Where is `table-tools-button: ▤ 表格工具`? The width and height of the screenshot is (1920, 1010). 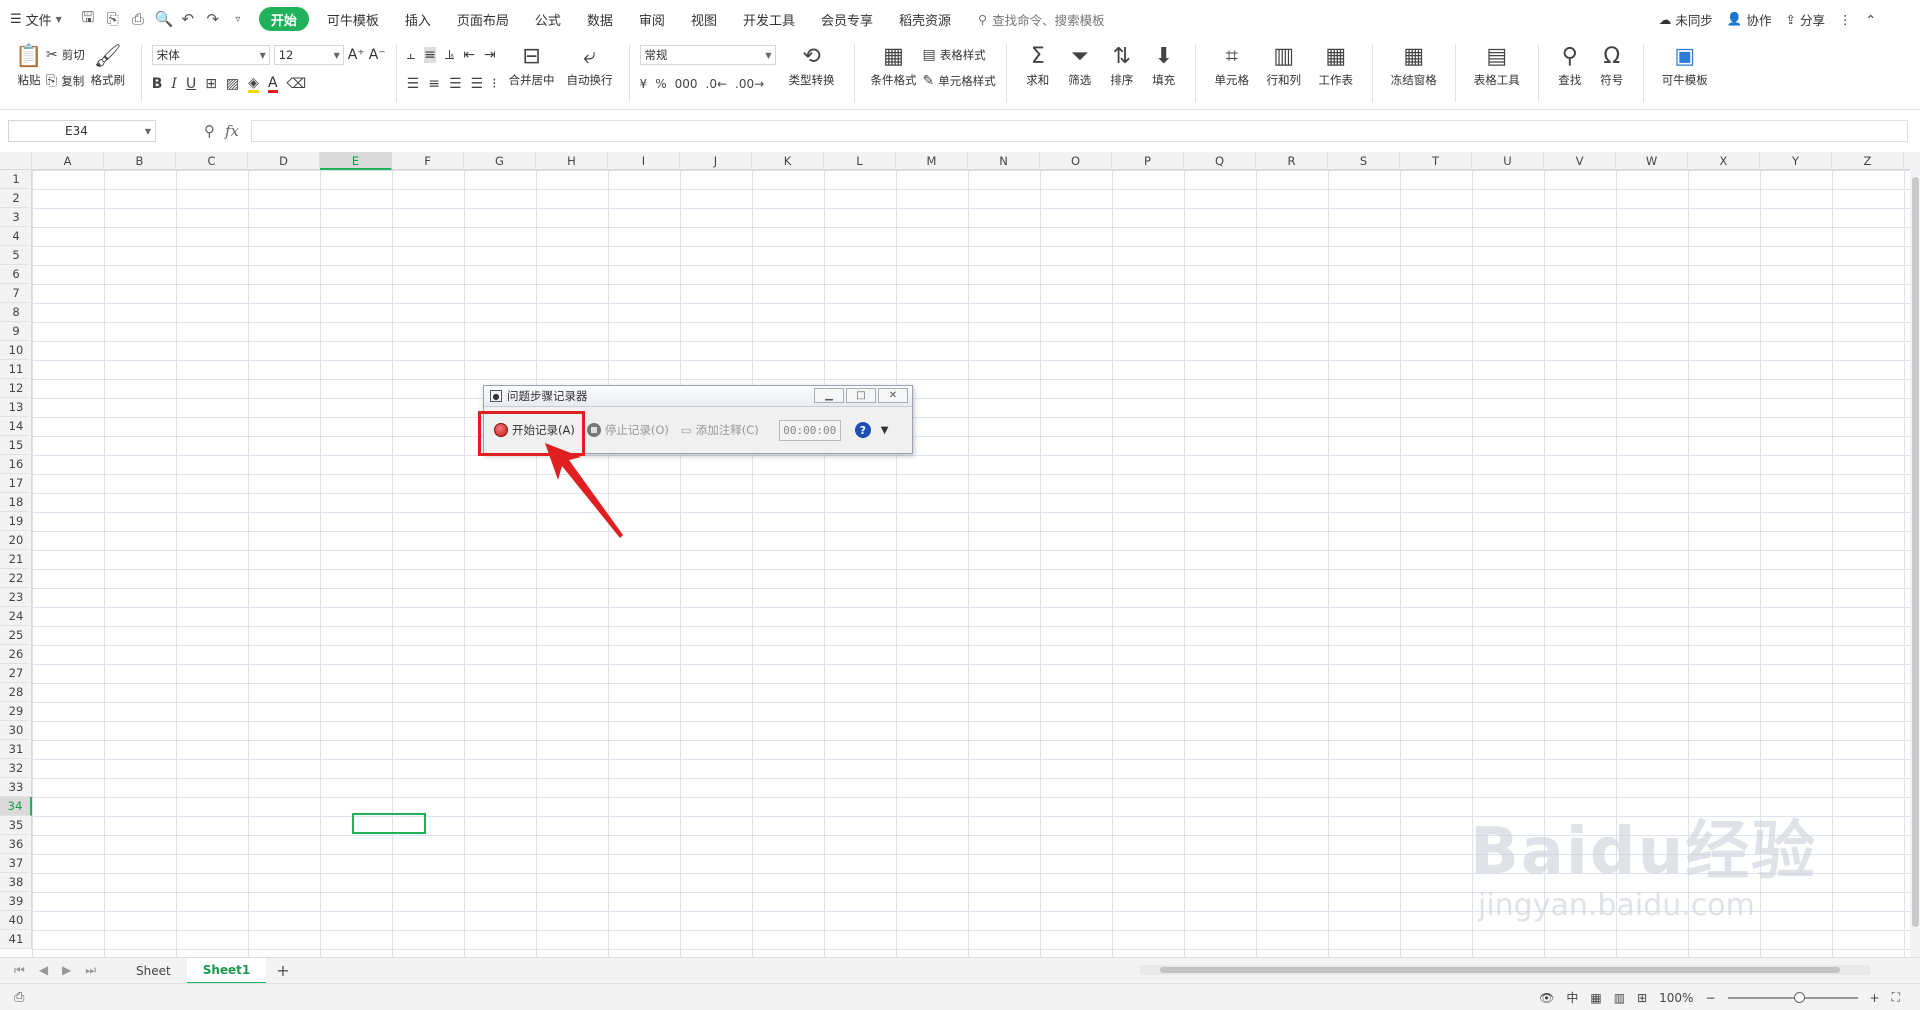
table-tools-button: ▤ 表格工具 is located at coordinates (1497, 74).